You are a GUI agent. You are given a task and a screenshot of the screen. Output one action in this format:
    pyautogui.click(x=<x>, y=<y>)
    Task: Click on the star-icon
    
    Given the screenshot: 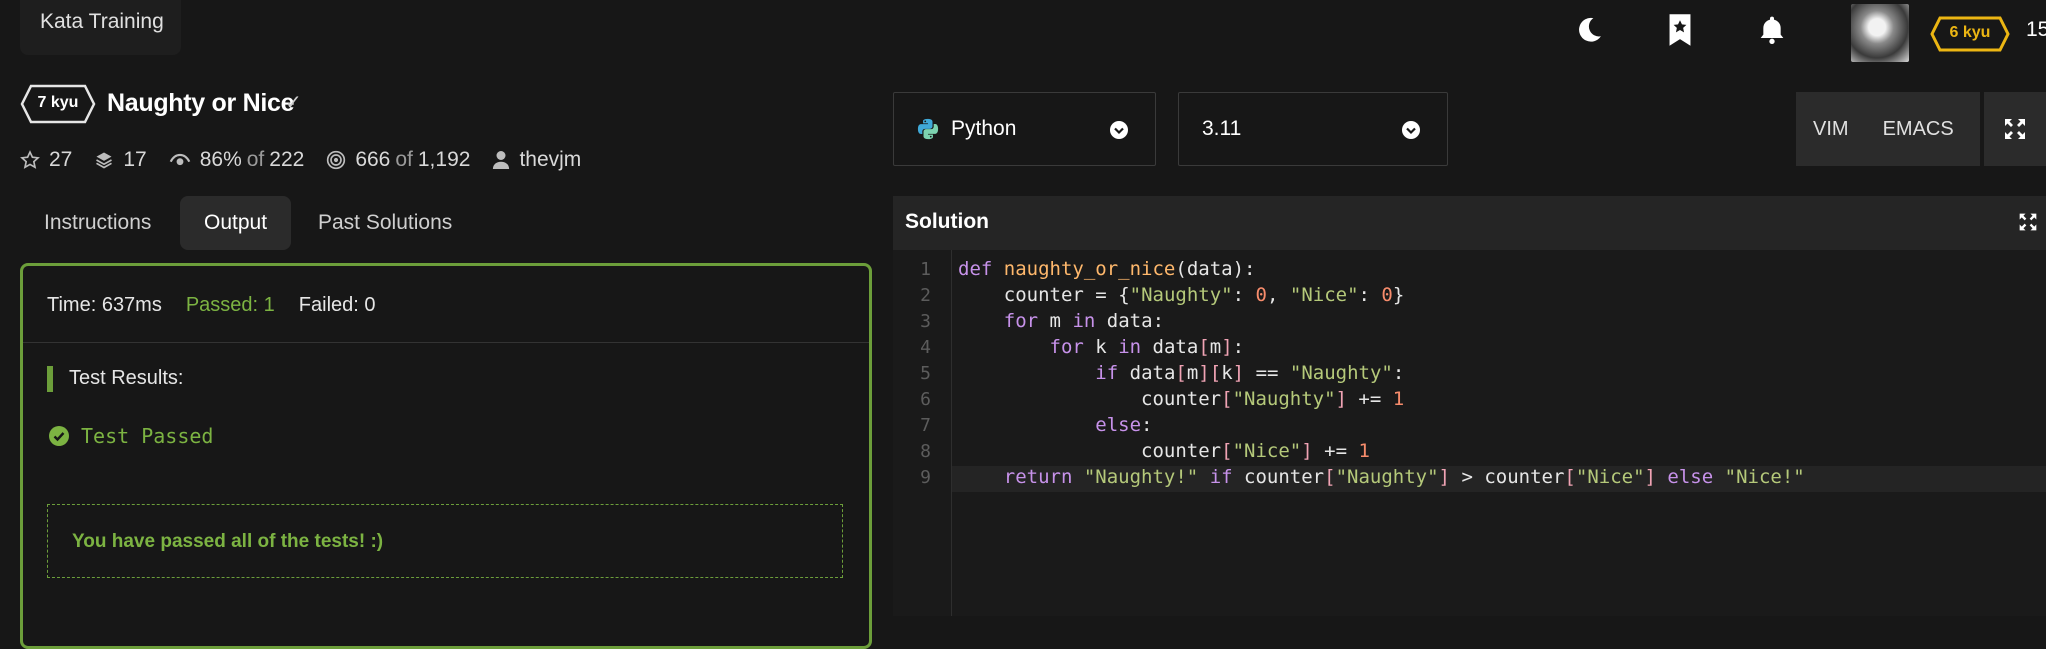 What is the action you would take?
    pyautogui.click(x=30, y=159)
    